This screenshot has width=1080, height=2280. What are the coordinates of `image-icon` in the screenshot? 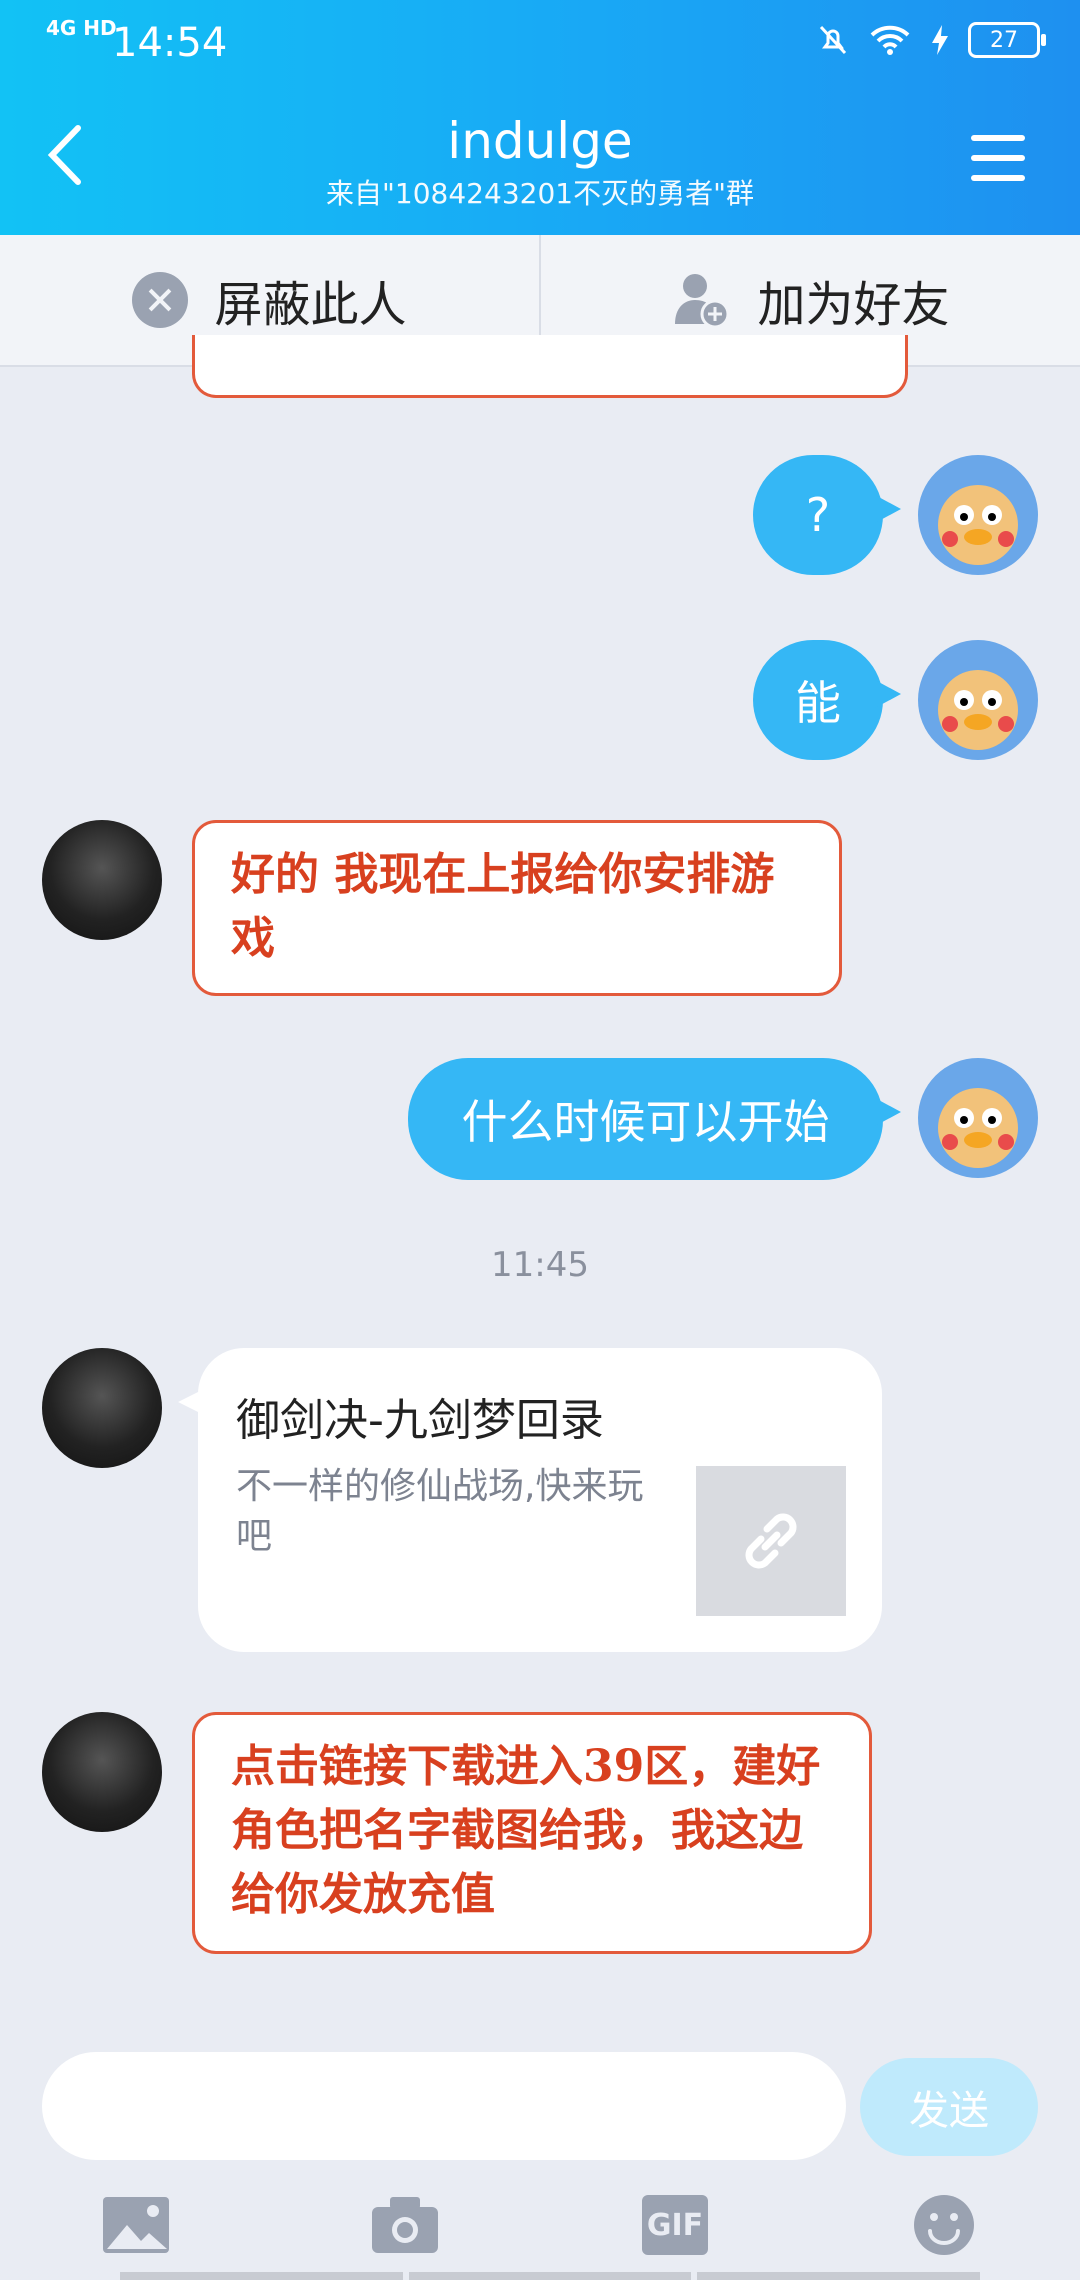 It's located at (136, 2225).